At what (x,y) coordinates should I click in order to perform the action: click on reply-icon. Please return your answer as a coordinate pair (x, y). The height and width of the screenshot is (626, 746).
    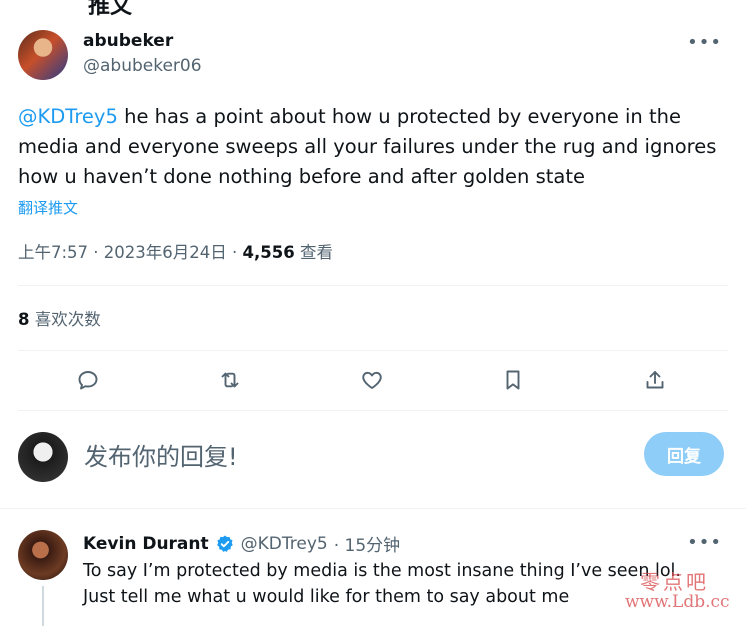
    Looking at the image, I should click on (88, 380).